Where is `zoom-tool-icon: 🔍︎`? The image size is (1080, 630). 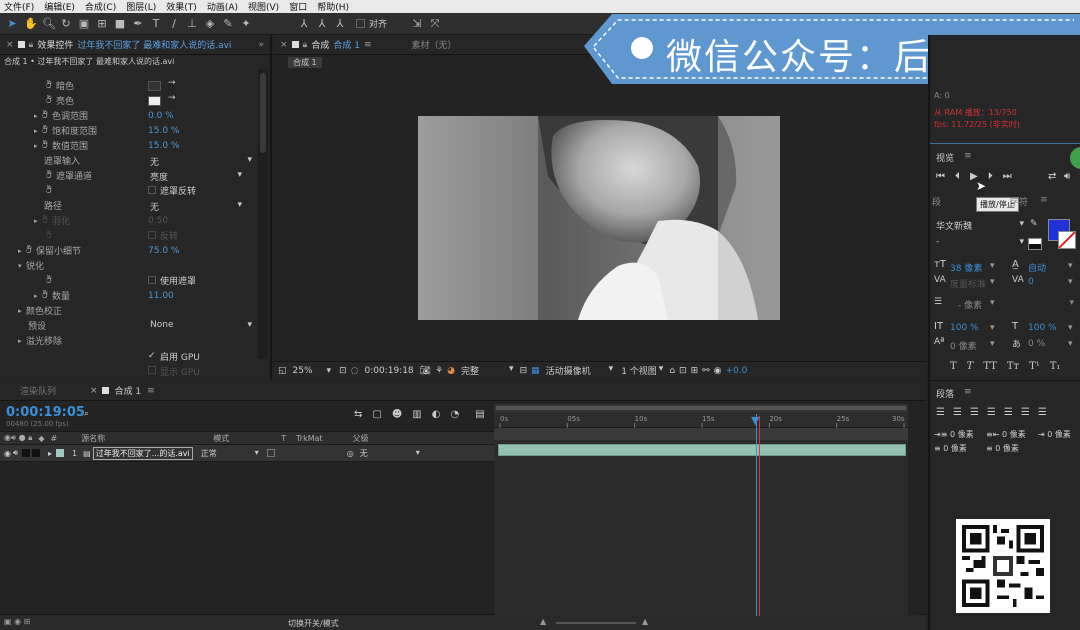
zoom-tool-icon: 🔍︎ is located at coordinates (49, 23).